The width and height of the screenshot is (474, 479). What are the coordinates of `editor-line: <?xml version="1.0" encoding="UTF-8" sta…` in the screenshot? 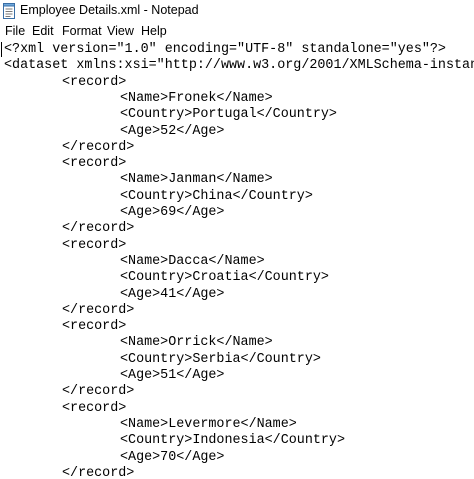 It's located at (225, 49).